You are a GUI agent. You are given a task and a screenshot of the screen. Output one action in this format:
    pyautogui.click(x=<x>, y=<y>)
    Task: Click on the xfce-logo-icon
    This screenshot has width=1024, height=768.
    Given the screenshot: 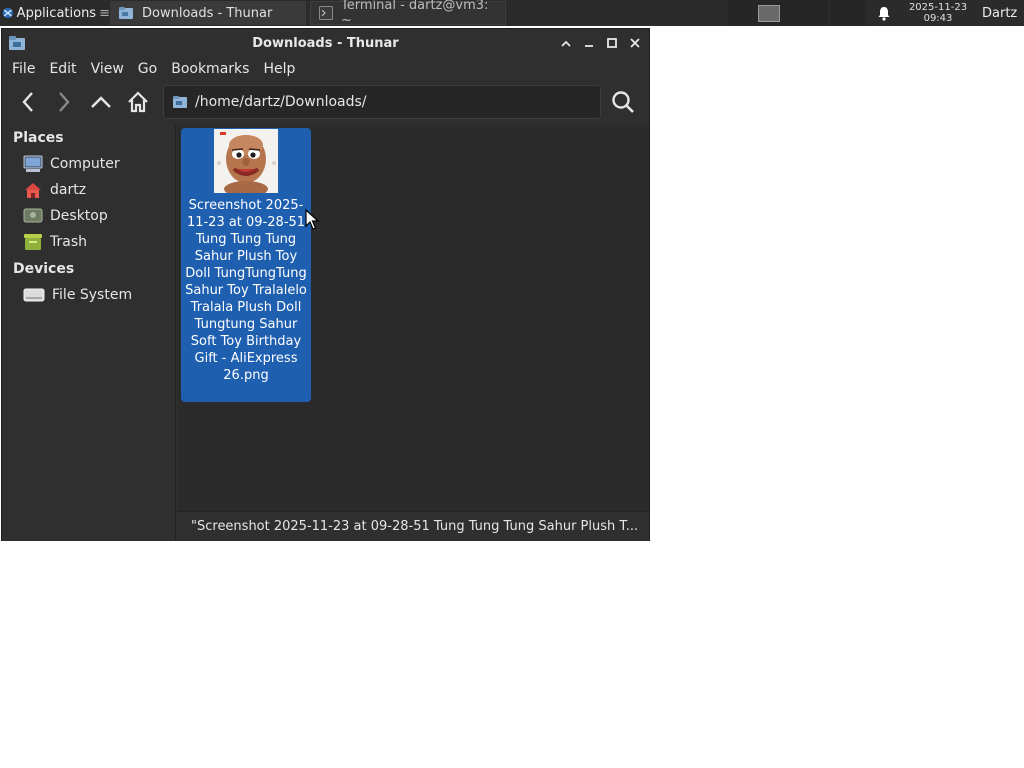 What is the action you would take?
    pyautogui.click(x=7, y=13)
    